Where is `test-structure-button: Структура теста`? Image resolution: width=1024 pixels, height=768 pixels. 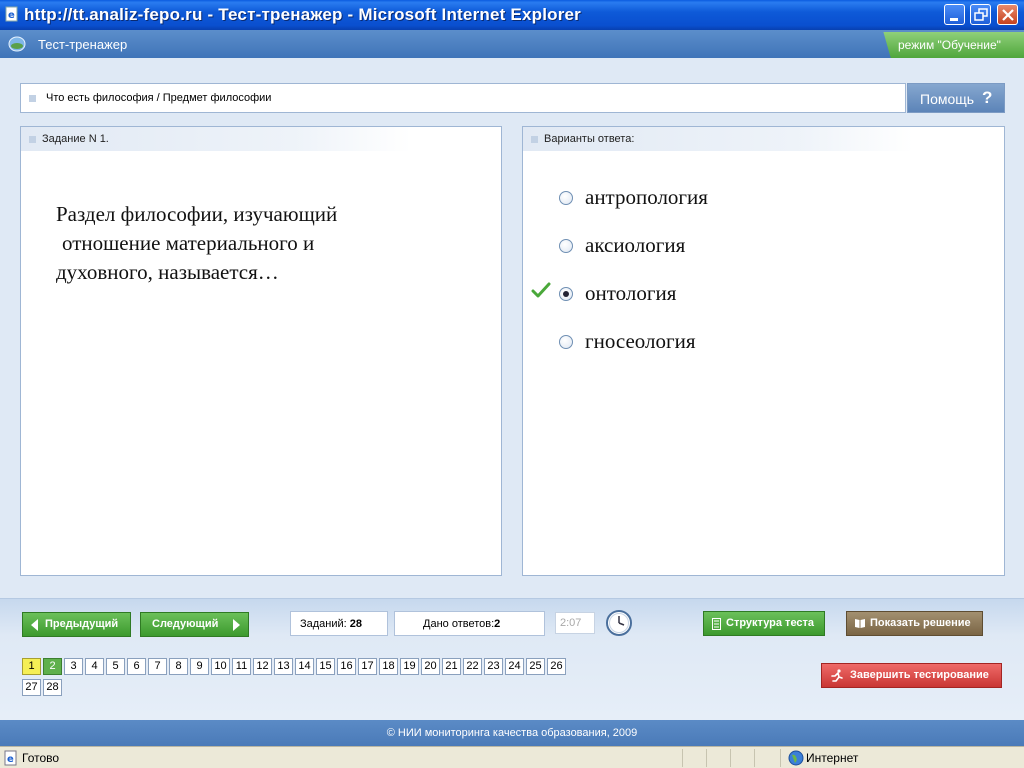
test-structure-button: Структура теста is located at coordinates (764, 623).